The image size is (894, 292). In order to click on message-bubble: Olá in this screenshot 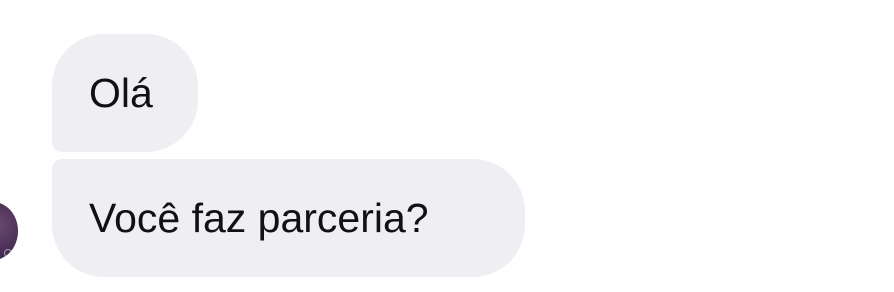, I will do `click(125, 93)`.